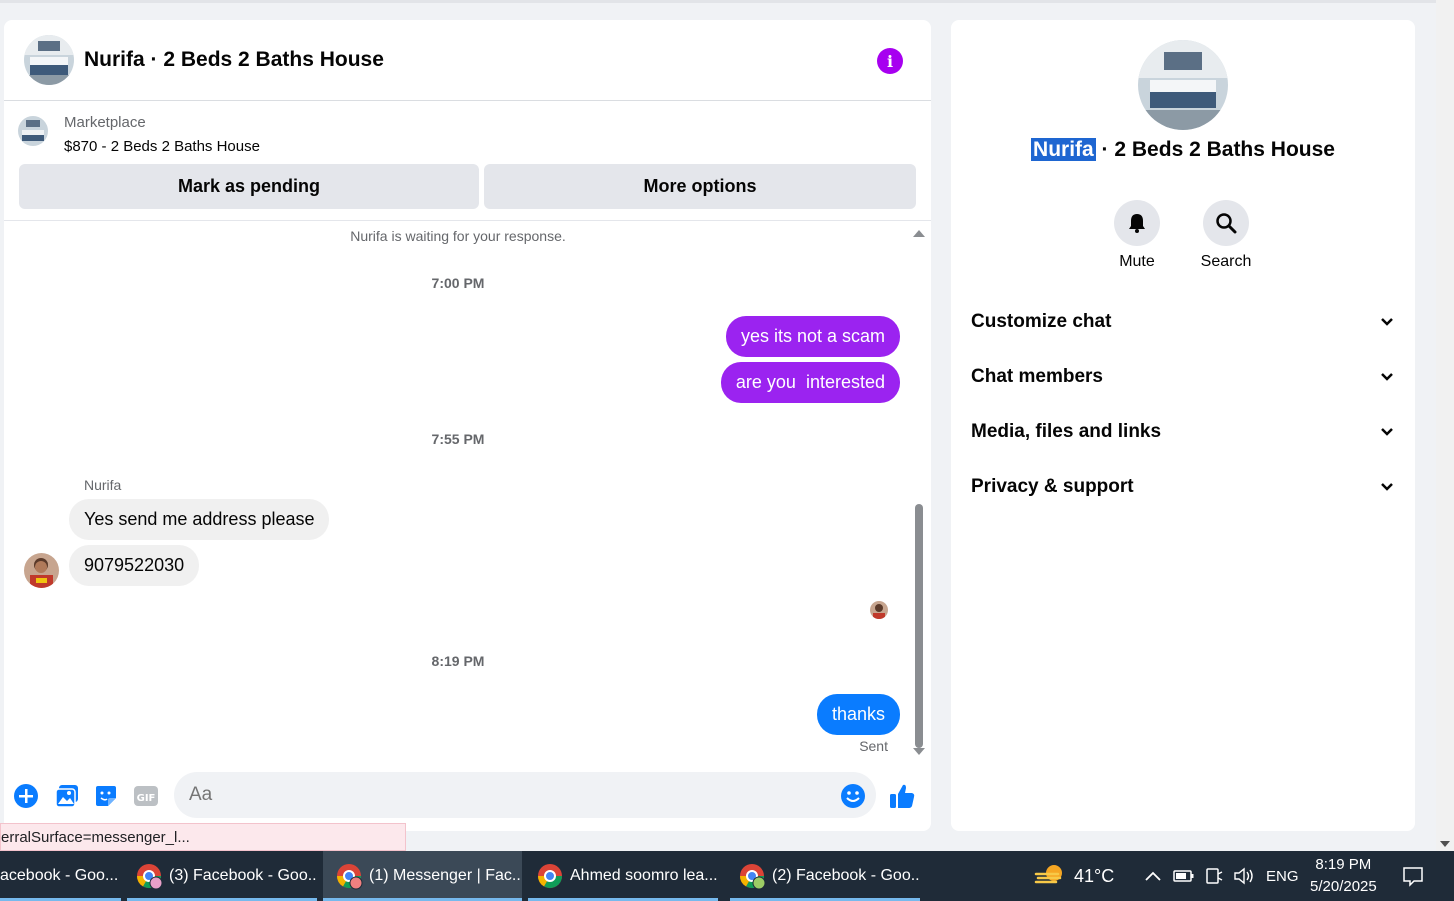 Image resolution: width=1454 pixels, height=901 pixels. Describe the element at coordinates (890, 61) in the screenshot. I see `info-icon: i` at that location.